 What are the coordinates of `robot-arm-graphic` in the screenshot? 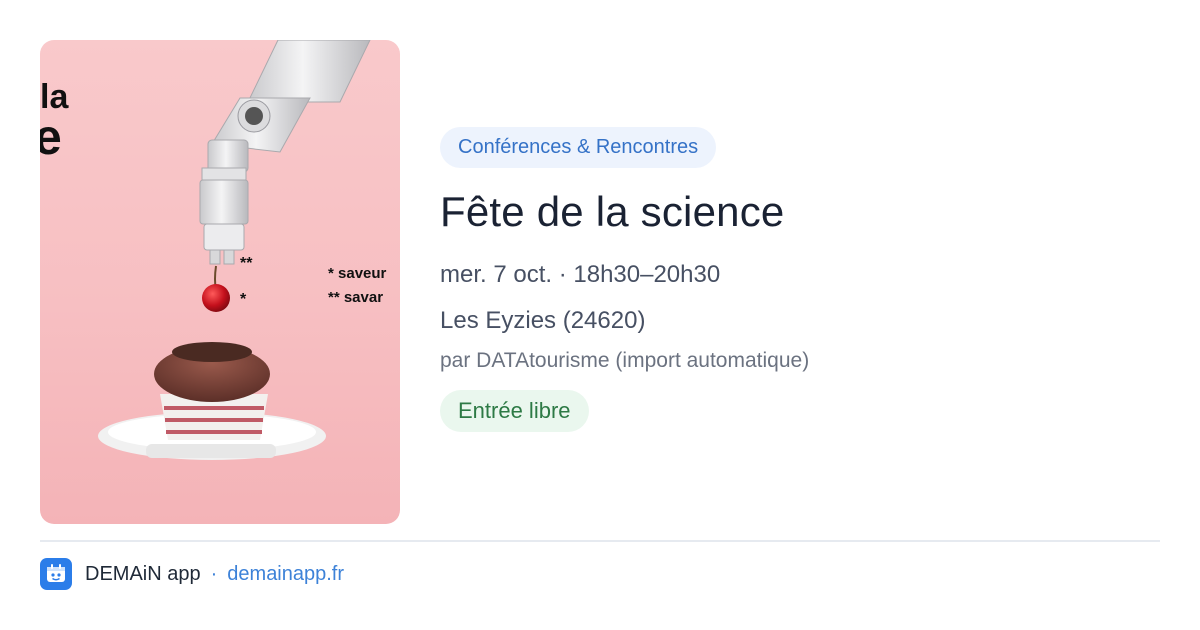 It's located at (285, 152).